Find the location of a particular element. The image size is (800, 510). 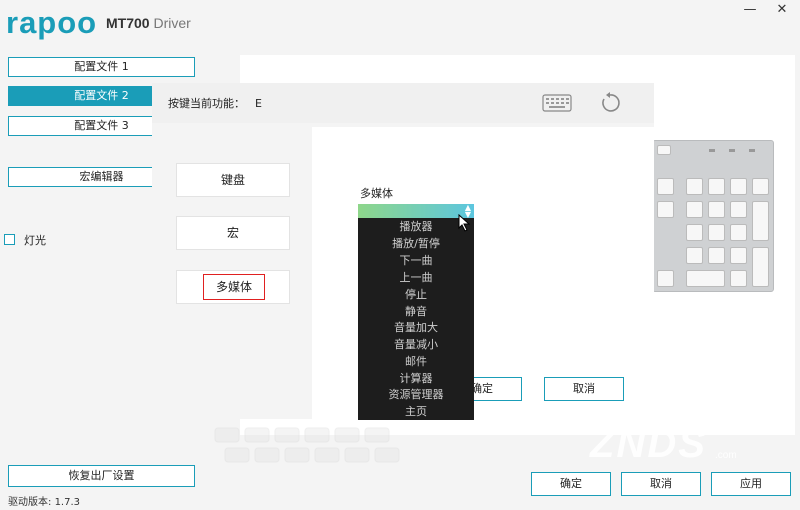

minimize-button: — is located at coordinates (750, 11).